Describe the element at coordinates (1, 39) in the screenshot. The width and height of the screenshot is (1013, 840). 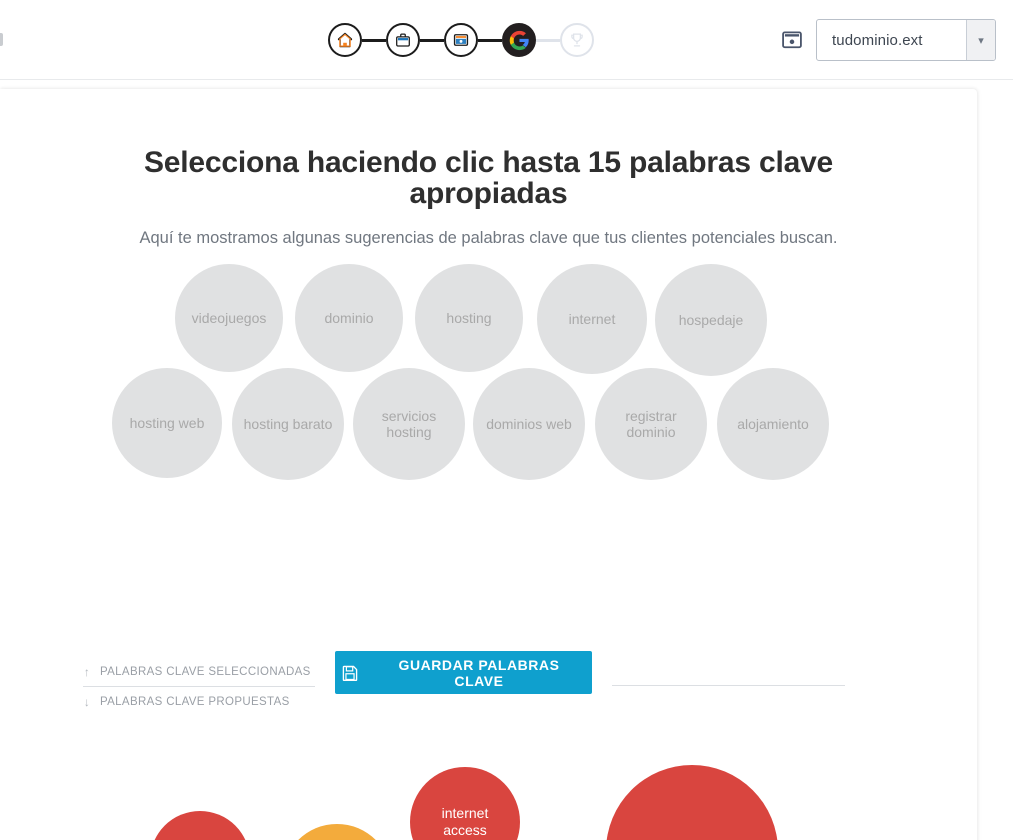
I see `edge-handle` at that location.